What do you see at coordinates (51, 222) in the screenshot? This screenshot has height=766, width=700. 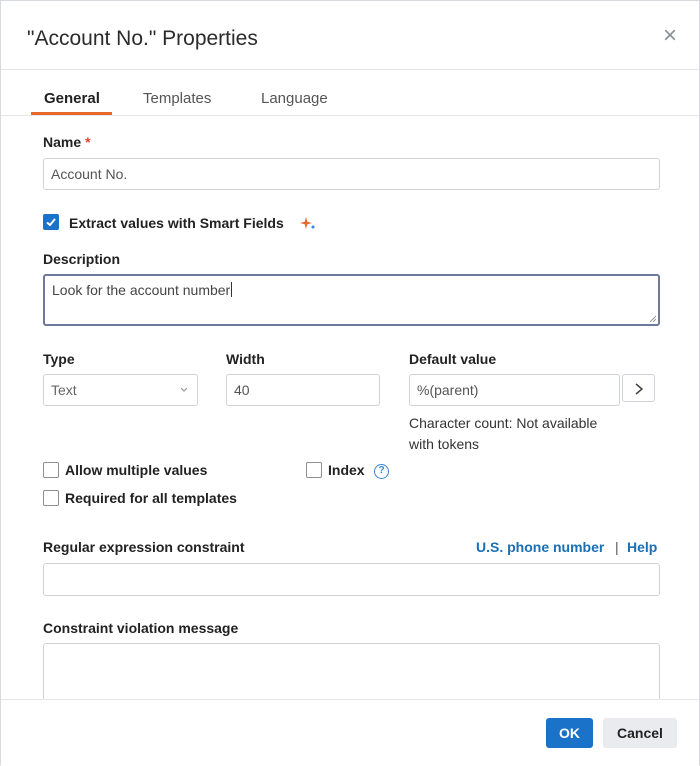 I see `smart-fields-checkbox` at bounding box center [51, 222].